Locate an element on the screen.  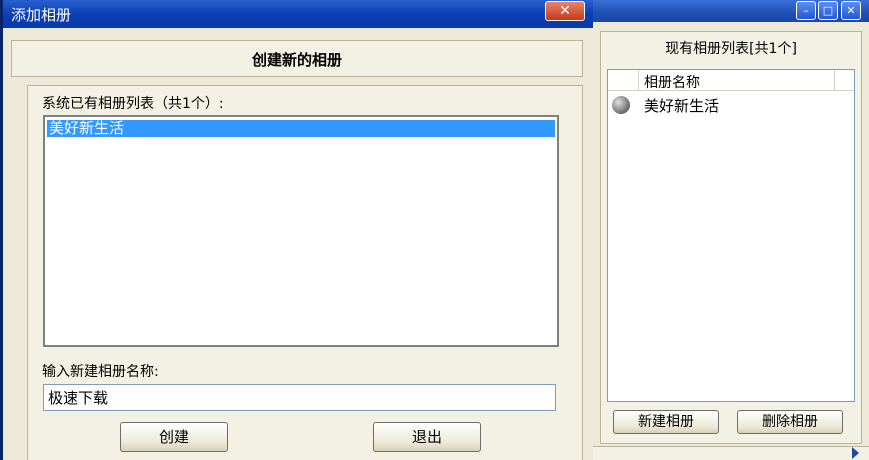
album-globe-icon is located at coordinates (621, 105).